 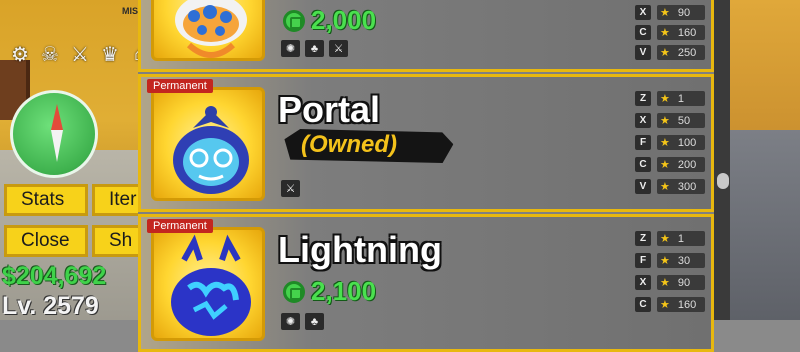 I want to click on compass-needle-south, so click(x=57, y=146).